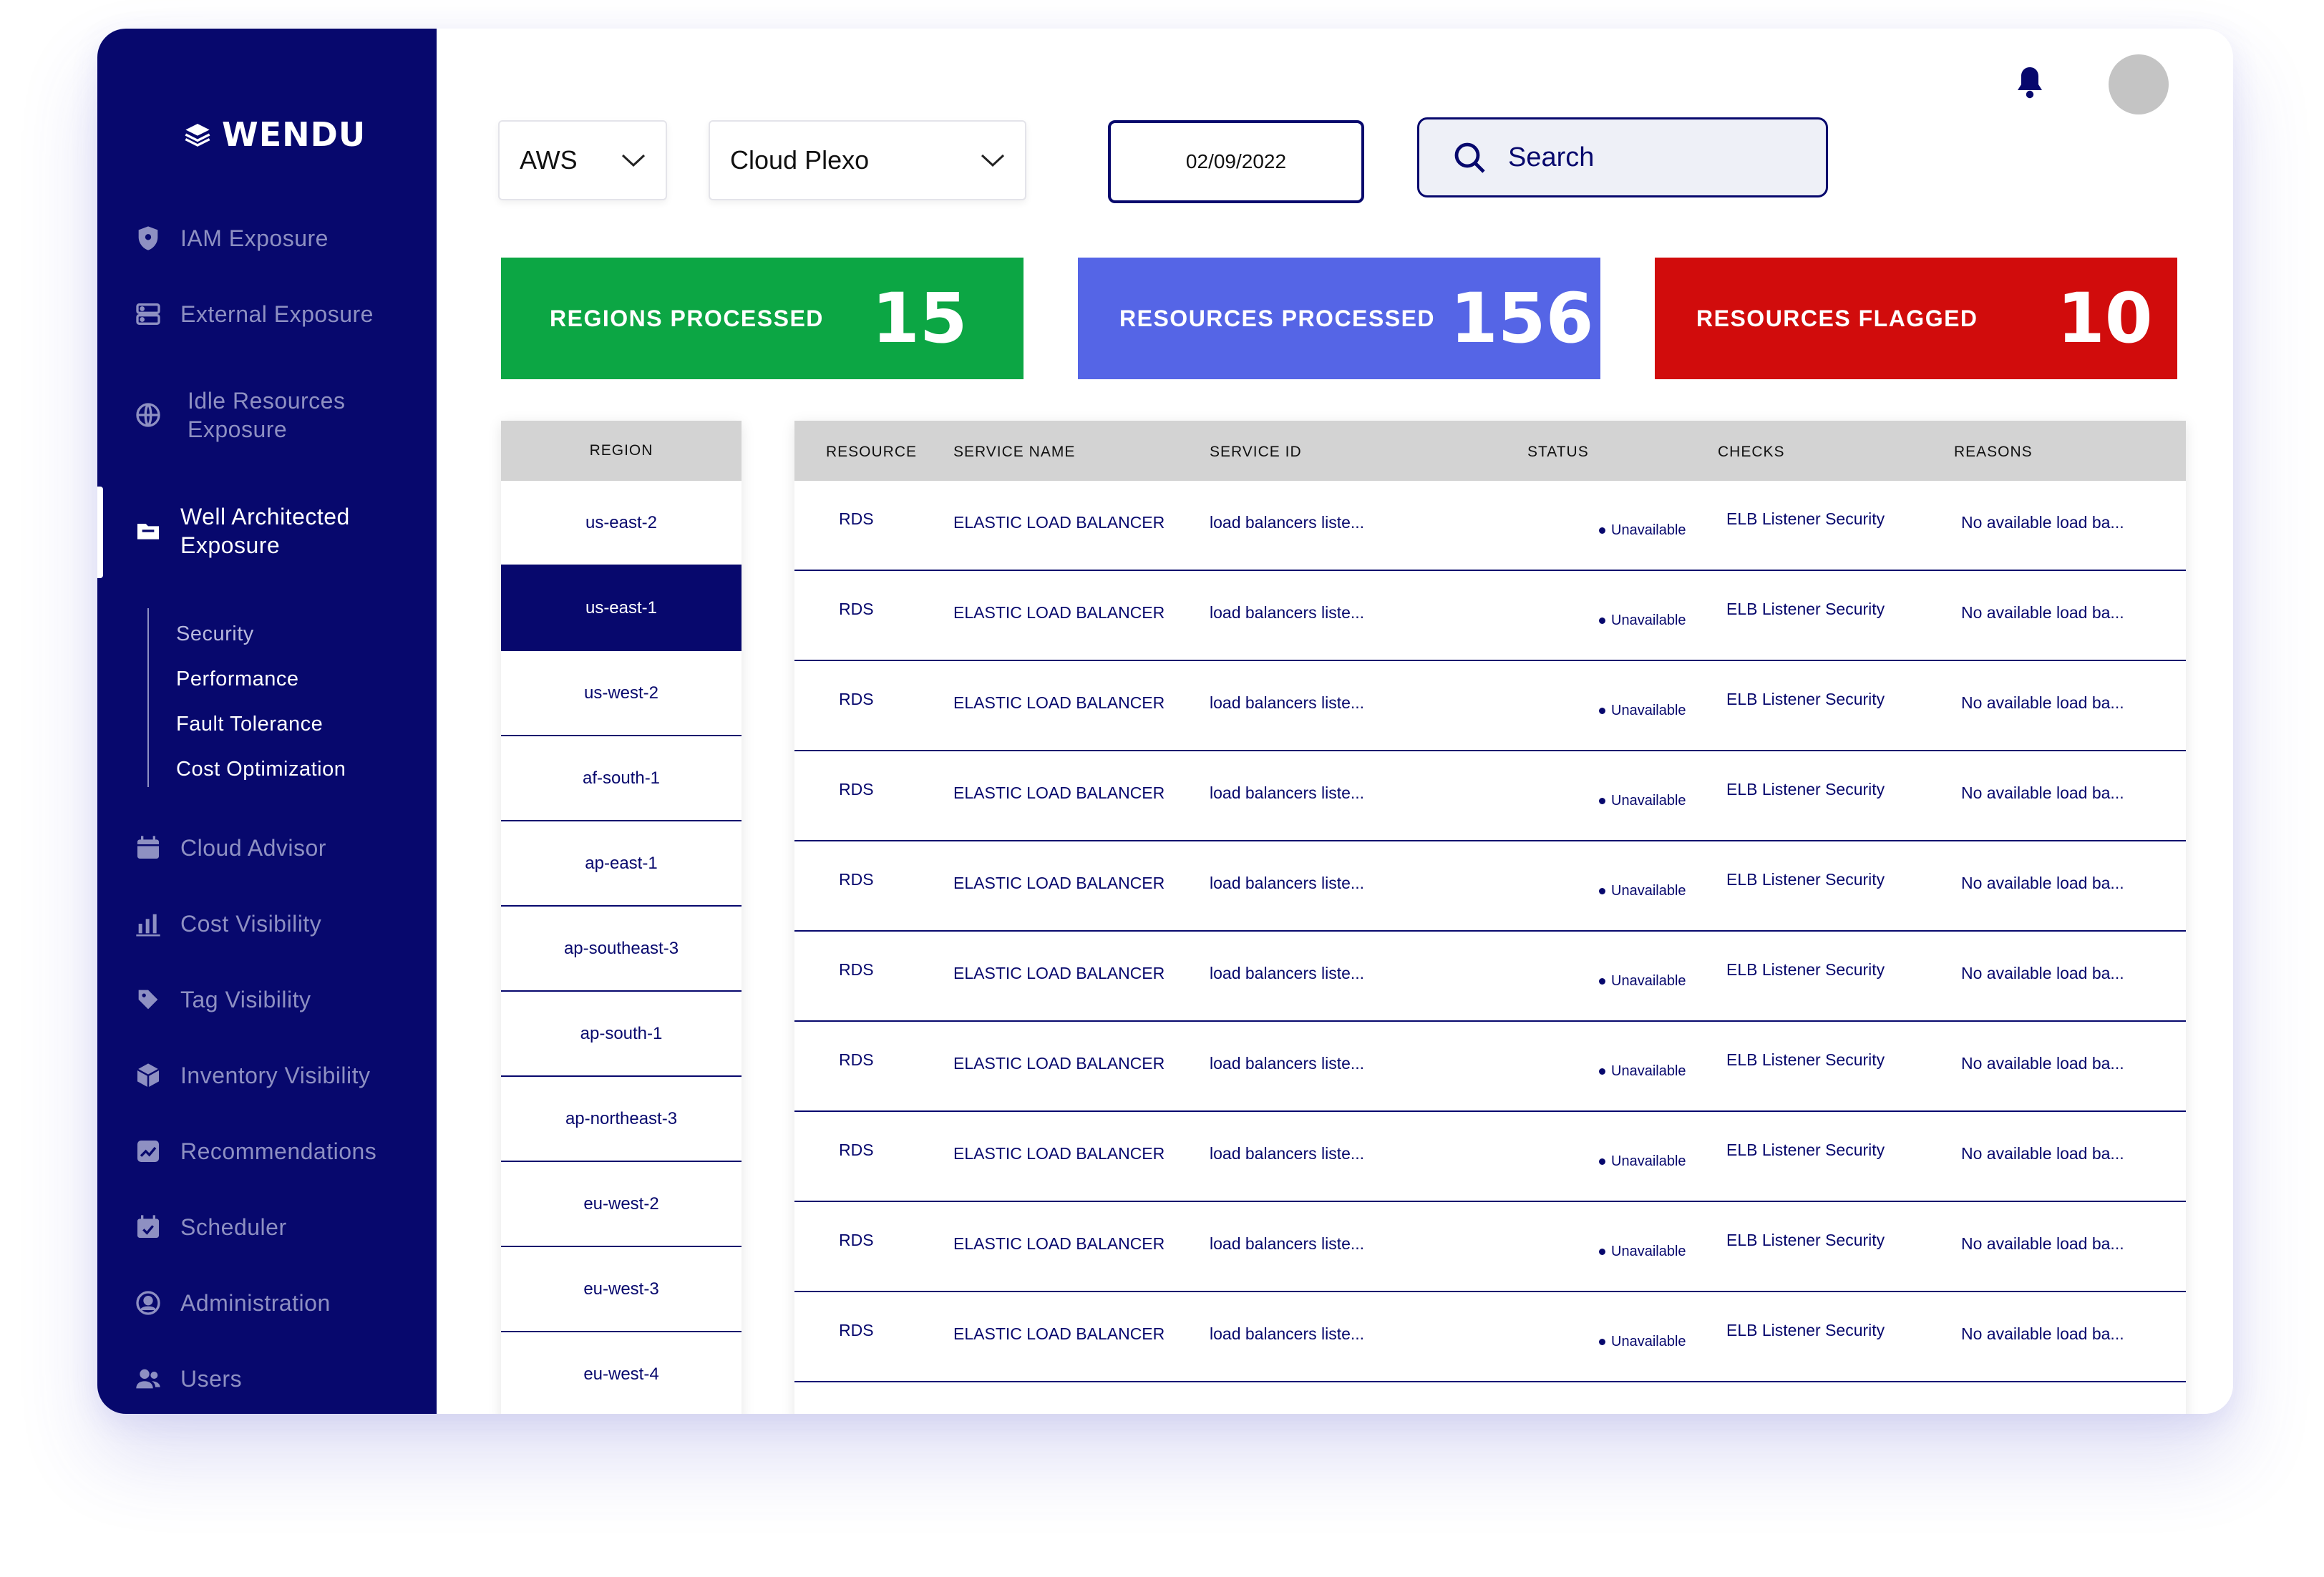 This screenshot has width=2324, height=1577. I want to click on submenu-item-performance: Performance, so click(237, 680).